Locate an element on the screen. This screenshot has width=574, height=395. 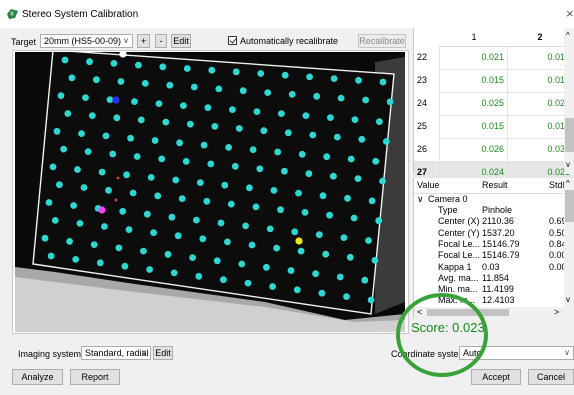
row-index: 25 is located at coordinates (427, 126).